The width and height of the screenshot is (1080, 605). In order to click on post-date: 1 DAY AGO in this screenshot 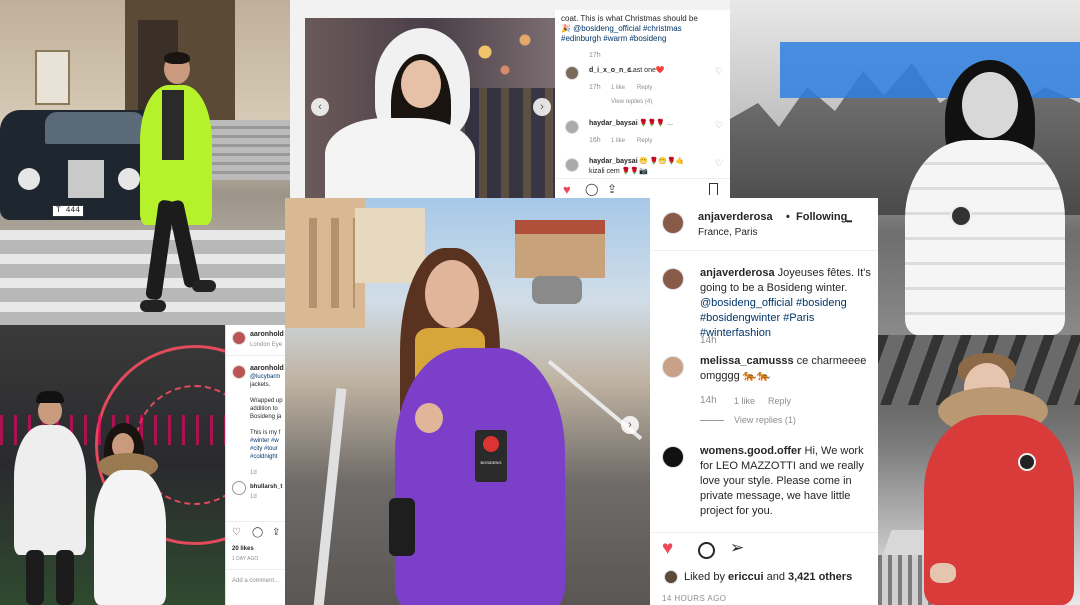, I will do `click(245, 559)`.